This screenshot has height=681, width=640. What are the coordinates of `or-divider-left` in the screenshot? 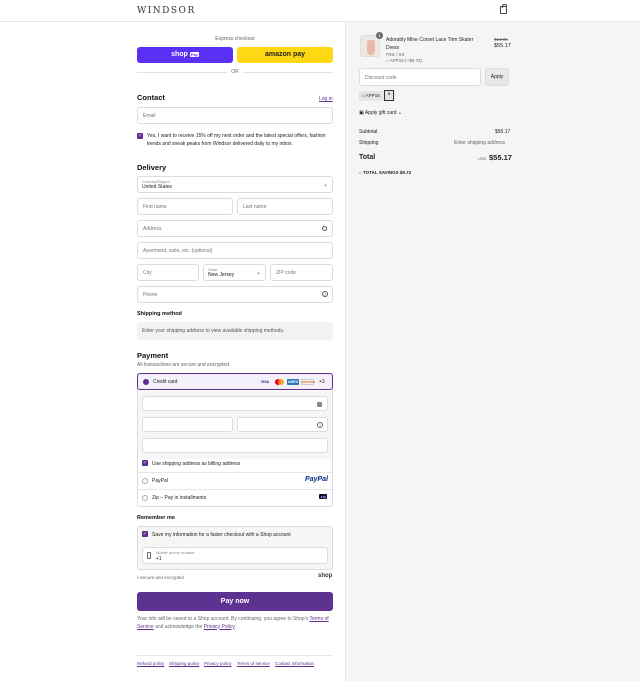 It's located at (182, 72).